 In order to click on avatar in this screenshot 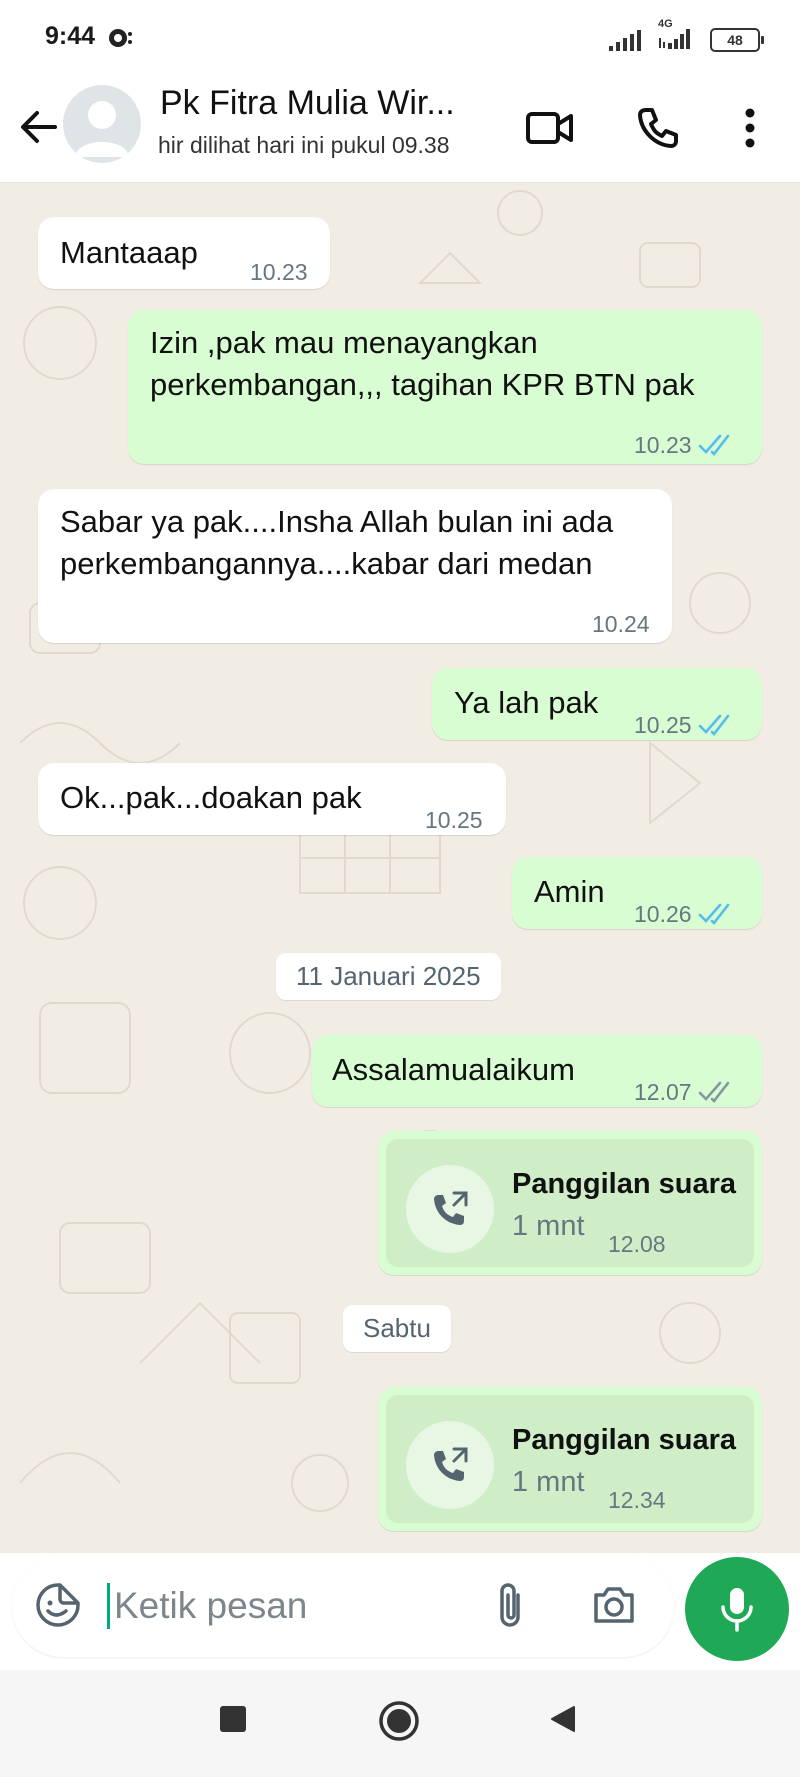, I will do `click(102, 124)`.